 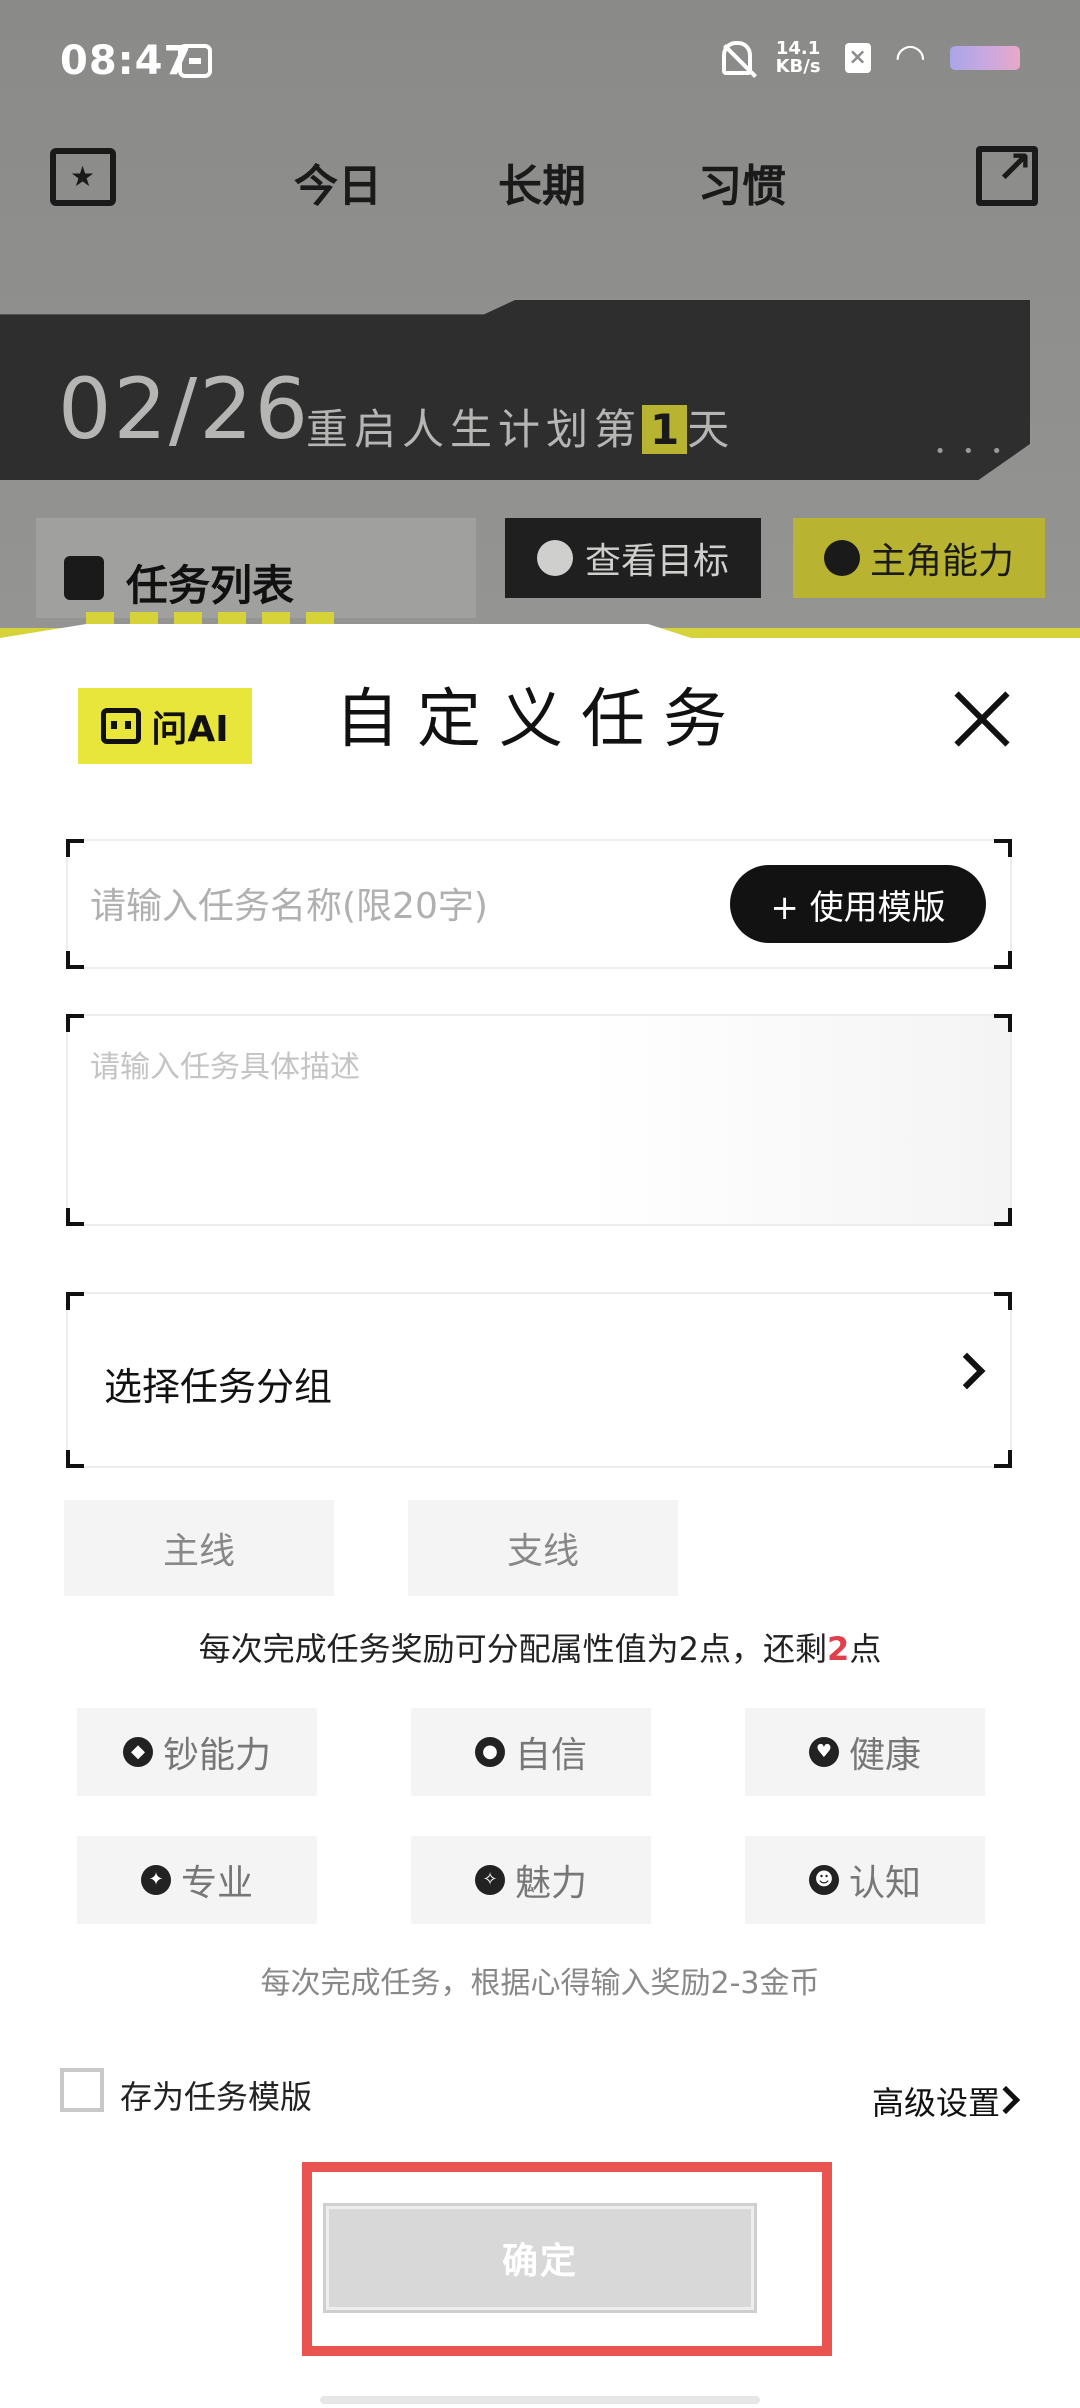 What do you see at coordinates (665, 429) in the screenshot?
I see `banner-day-number: 1` at bounding box center [665, 429].